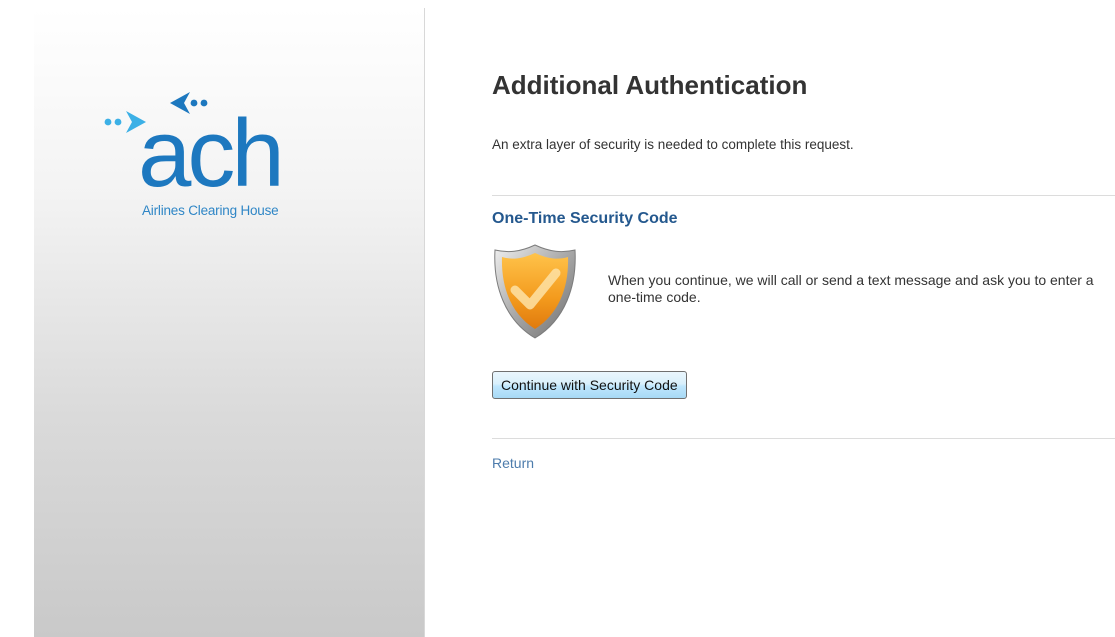 This screenshot has width=1115, height=637. I want to click on ach-logo: ach Airlines Clearing House, so click(216, 153).